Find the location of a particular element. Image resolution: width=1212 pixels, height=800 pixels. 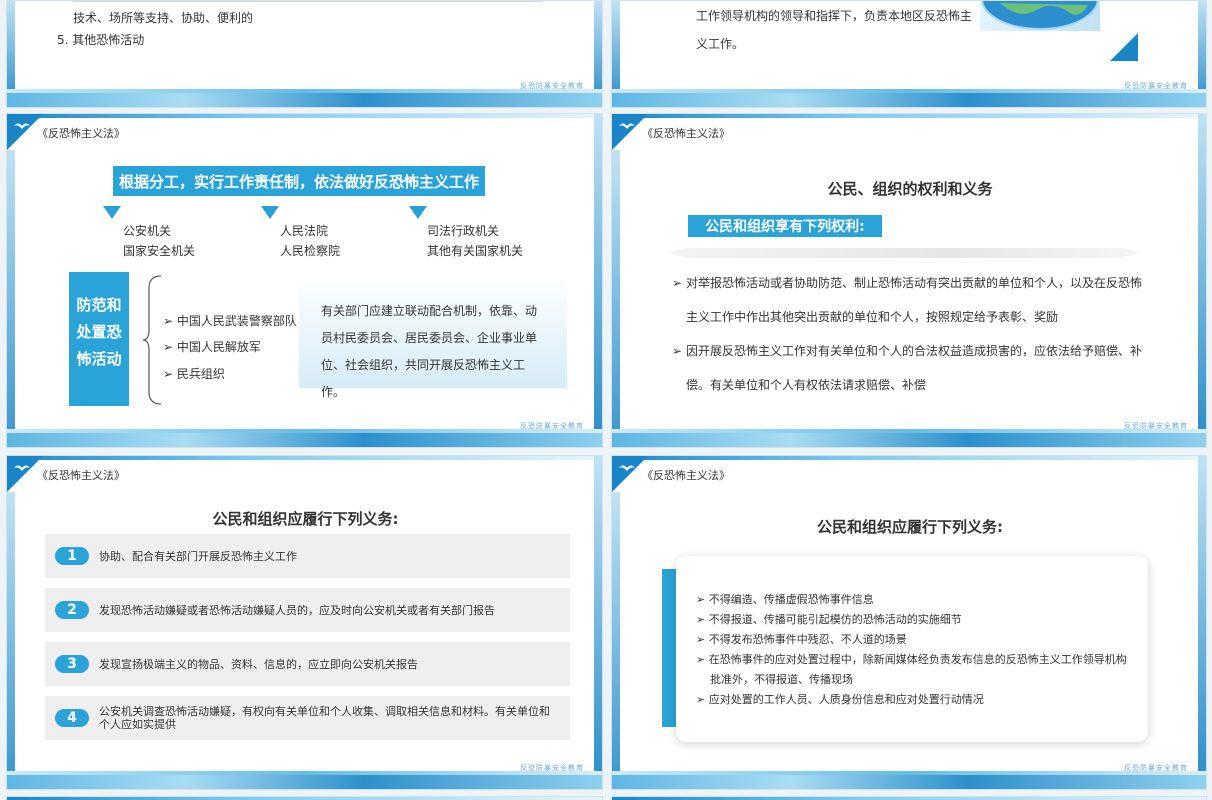

duty-item: ➢ 不得编造、传播虚假恐怖事件信息 is located at coordinates (916, 600).